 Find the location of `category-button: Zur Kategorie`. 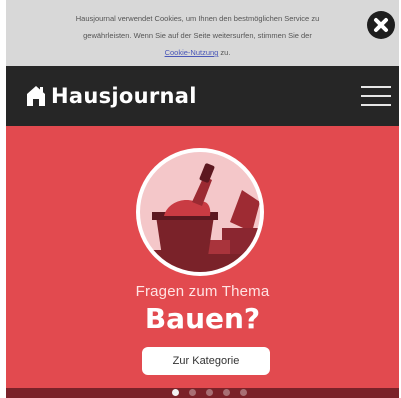

category-button: Zur Kategorie is located at coordinates (206, 361).